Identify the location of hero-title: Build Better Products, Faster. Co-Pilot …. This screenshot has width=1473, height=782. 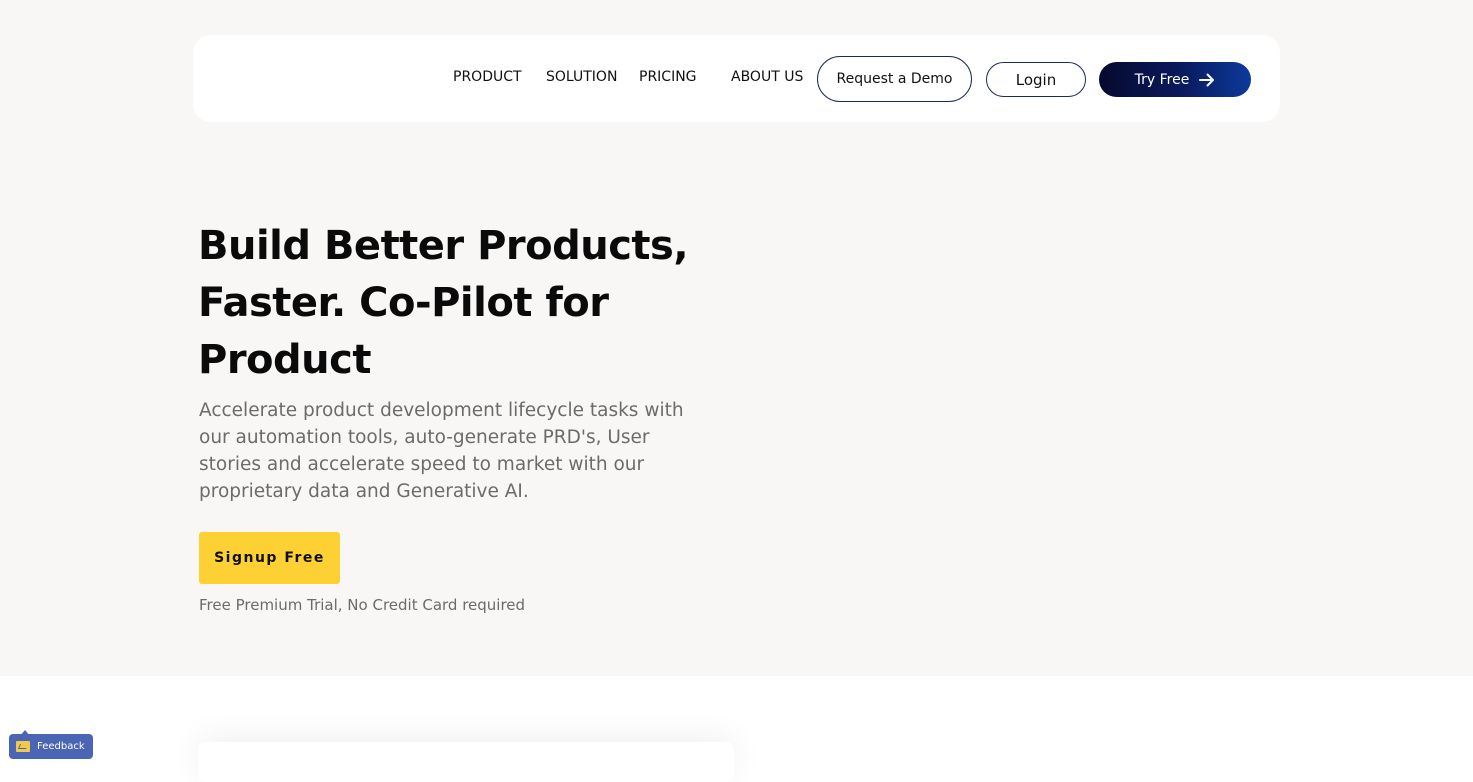
(443, 303).